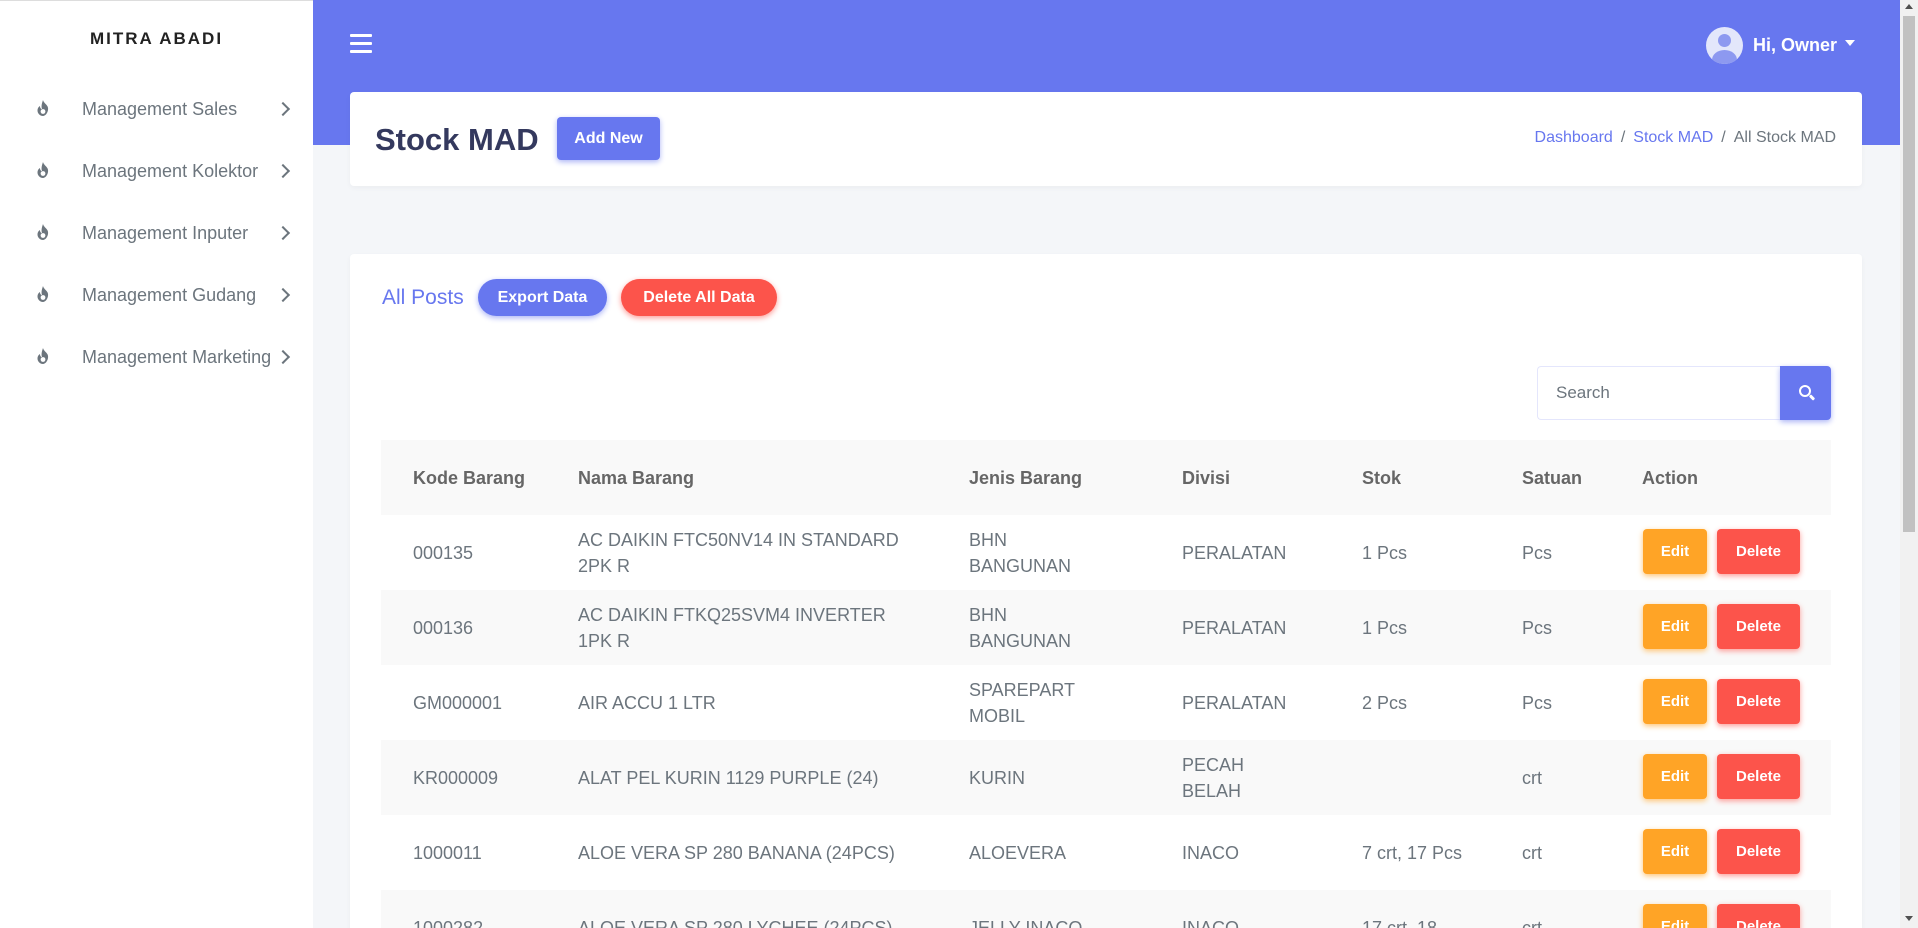 This screenshot has height=928, width=1918. What do you see at coordinates (1382, 477) in the screenshot?
I see `col-header-stok: Stok` at bounding box center [1382, 477].